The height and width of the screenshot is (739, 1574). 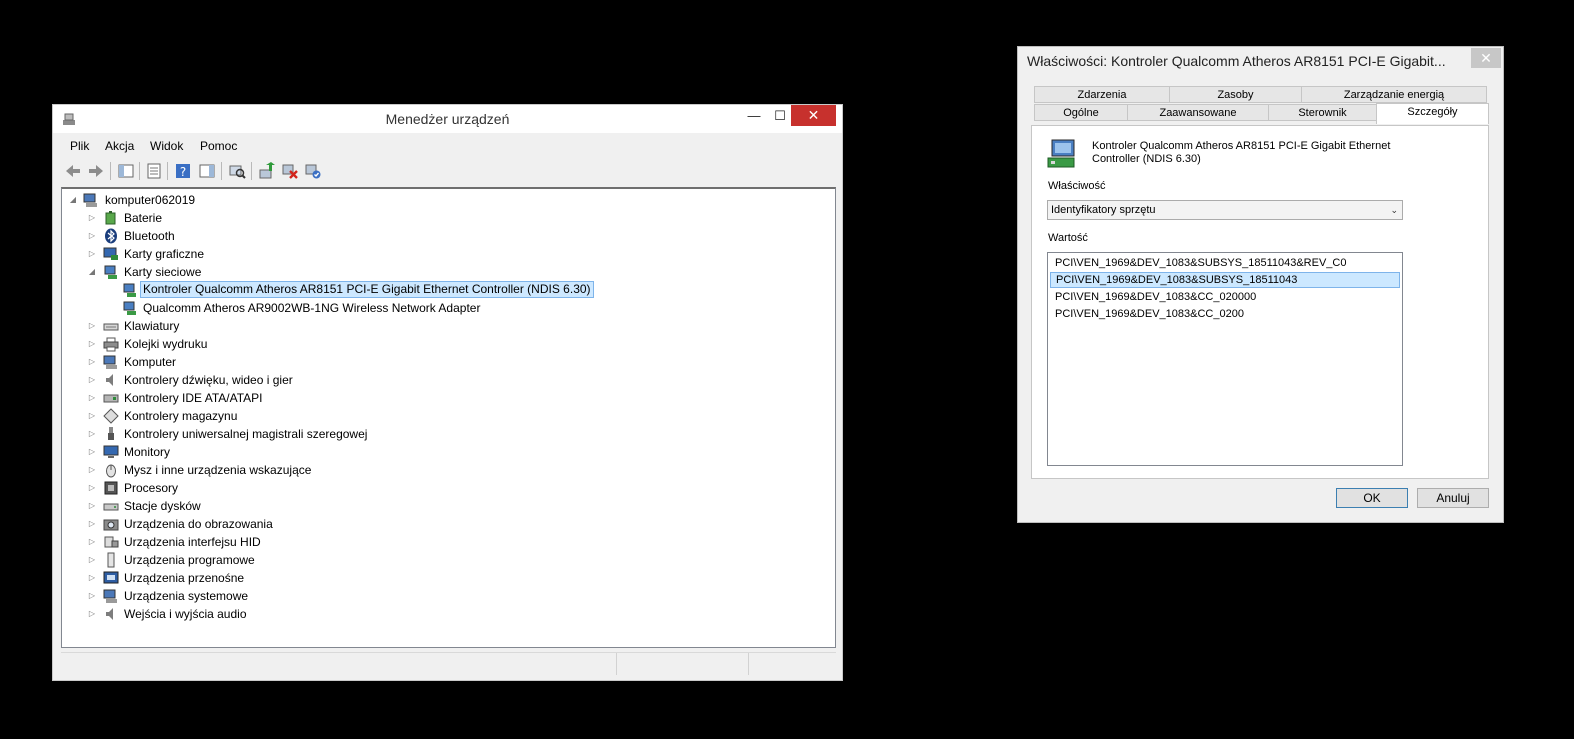 What do you see at coordinates (1432, 113) in the screenshot?
I see `tab-szczegoly: Szczegóły` at bounding box center [1432, 113].